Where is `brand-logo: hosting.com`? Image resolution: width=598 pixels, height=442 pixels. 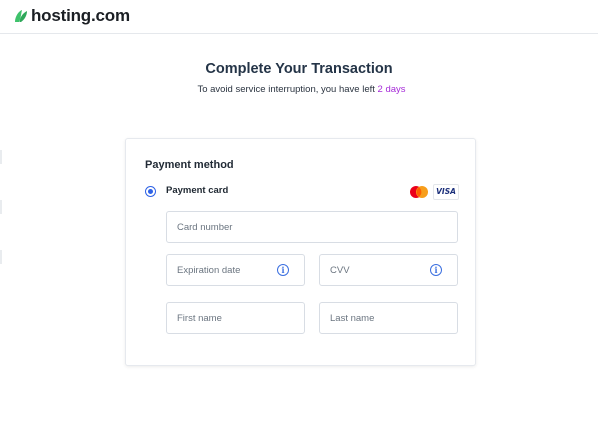 brand-logo: hosting.com is located at coordinates (71, 16).